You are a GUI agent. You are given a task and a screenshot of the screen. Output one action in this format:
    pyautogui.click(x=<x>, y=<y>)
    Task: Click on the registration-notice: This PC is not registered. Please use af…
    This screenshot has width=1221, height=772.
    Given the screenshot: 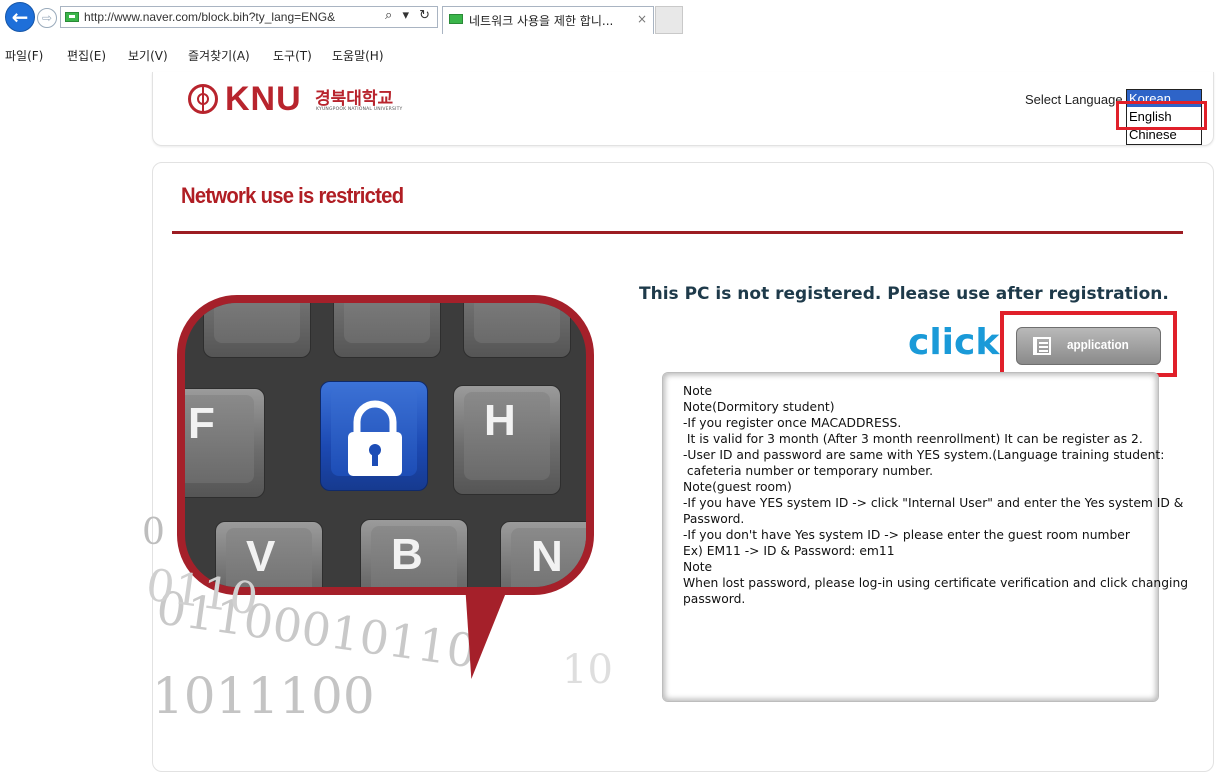 What is the action you would take?
    pyautogui.click(x=904, y=294)
    